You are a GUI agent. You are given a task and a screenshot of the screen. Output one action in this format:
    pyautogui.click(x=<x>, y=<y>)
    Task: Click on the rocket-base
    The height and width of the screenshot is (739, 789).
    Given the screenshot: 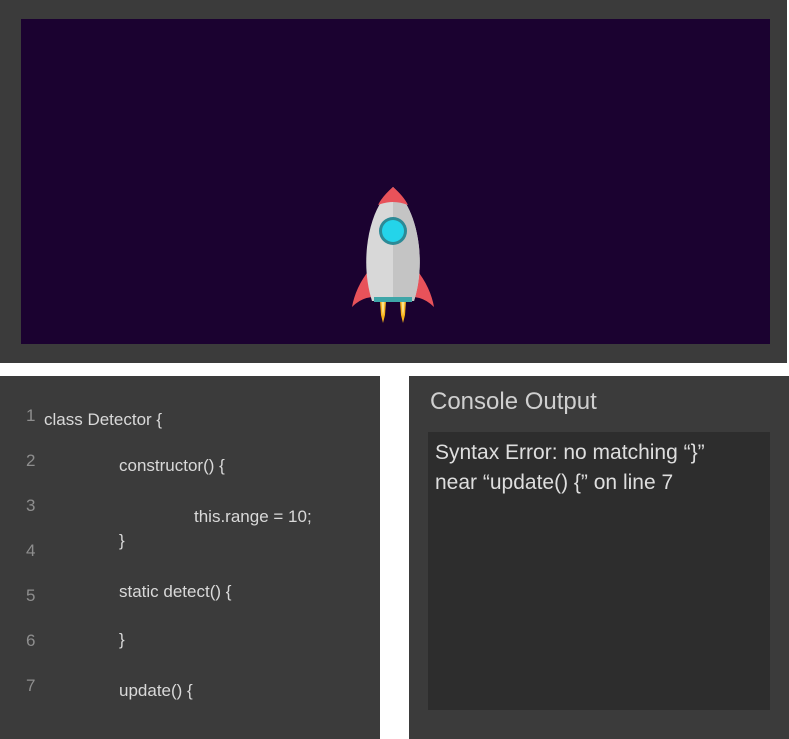 What is the action you would take?
    pyautogui.click(x=393, y=299)
    